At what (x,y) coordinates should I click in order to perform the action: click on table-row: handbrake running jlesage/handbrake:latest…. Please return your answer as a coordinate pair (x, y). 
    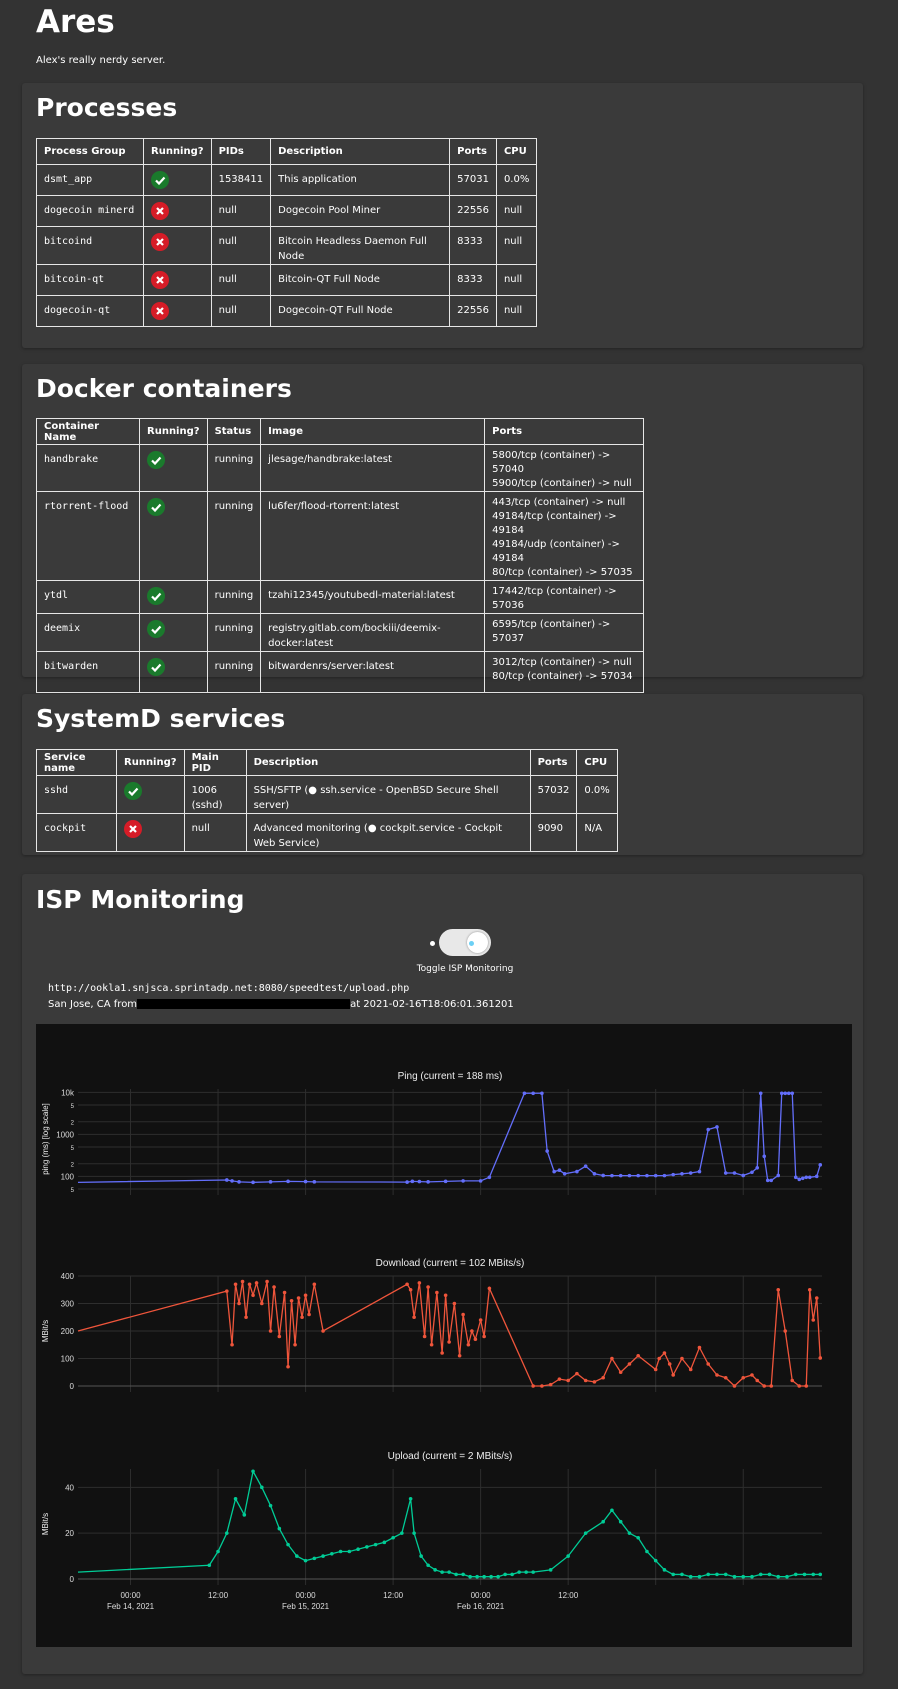
    Looking at the image, I should click on (340, 468).